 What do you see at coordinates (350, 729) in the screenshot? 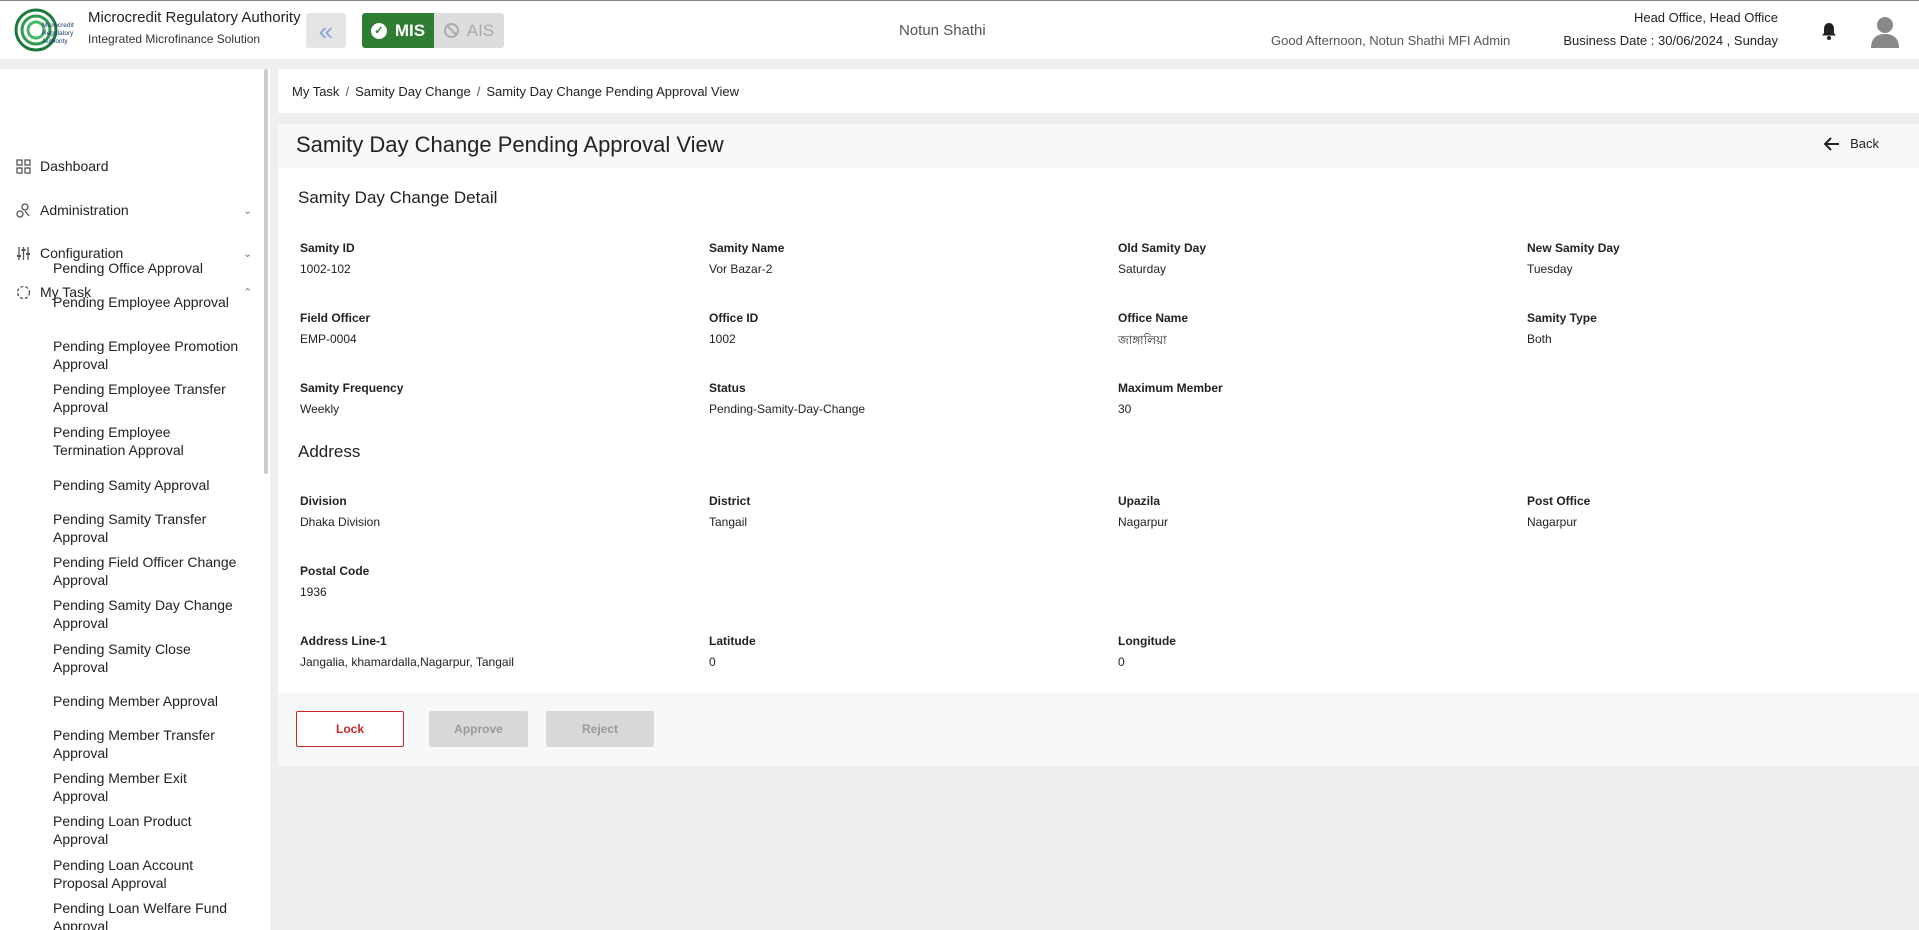
I see `lock-button: Lock` at bounding box center [350, 729].